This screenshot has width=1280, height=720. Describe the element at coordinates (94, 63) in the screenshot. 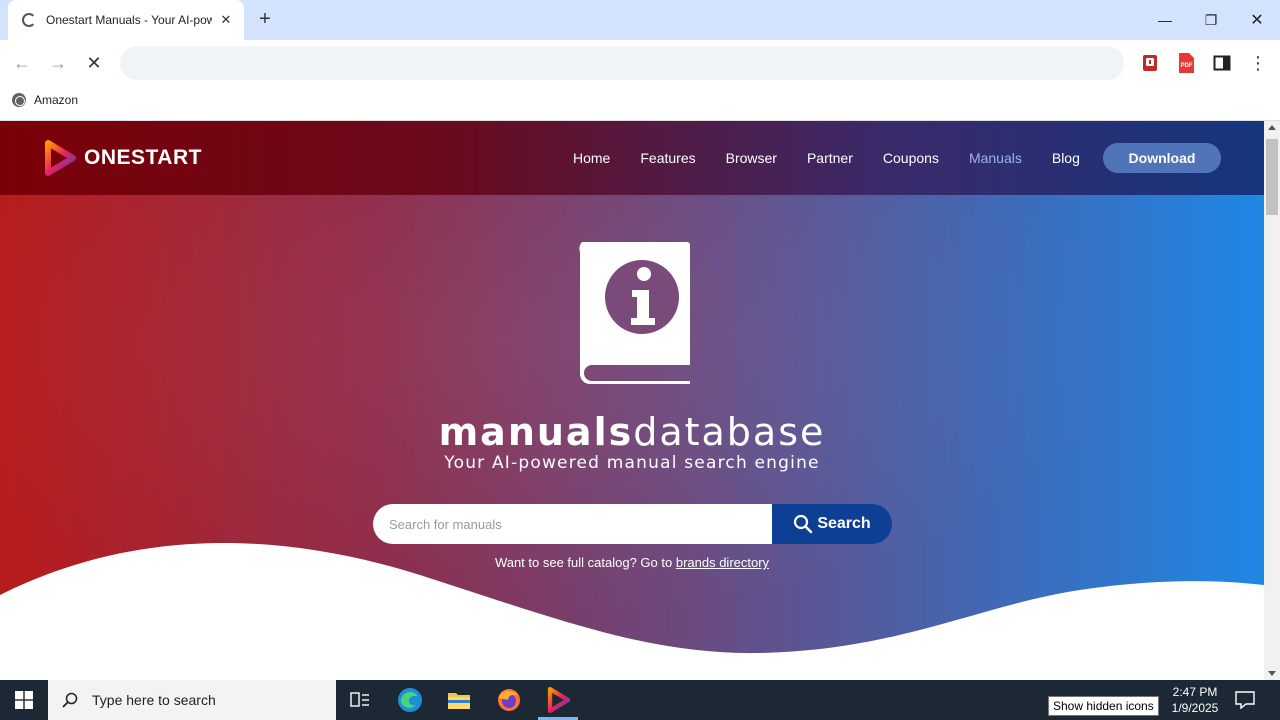

I see `stop-loading-button: ✕` at that location.